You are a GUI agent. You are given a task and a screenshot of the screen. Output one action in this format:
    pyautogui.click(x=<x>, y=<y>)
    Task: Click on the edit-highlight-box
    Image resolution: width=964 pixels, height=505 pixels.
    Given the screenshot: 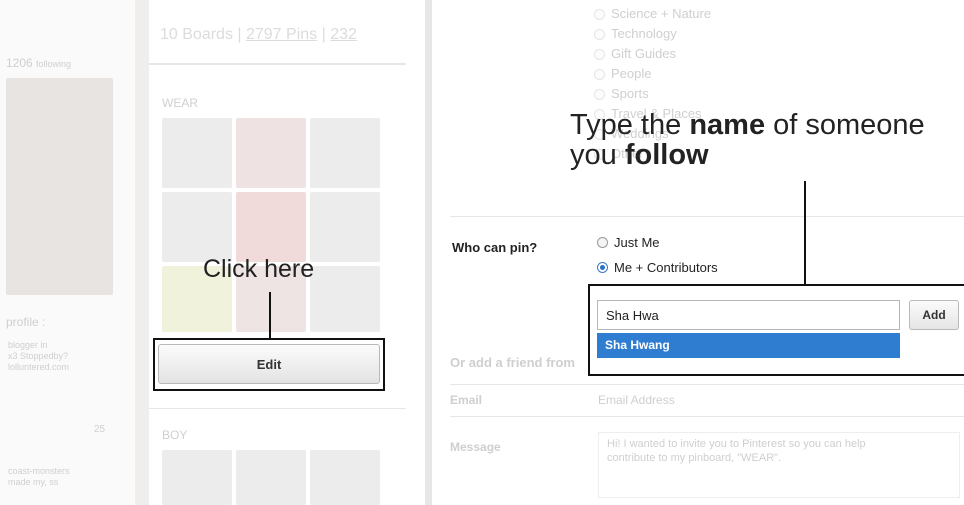 What is the action you would take?
    pyautogui.click(x=269, y=364)
    